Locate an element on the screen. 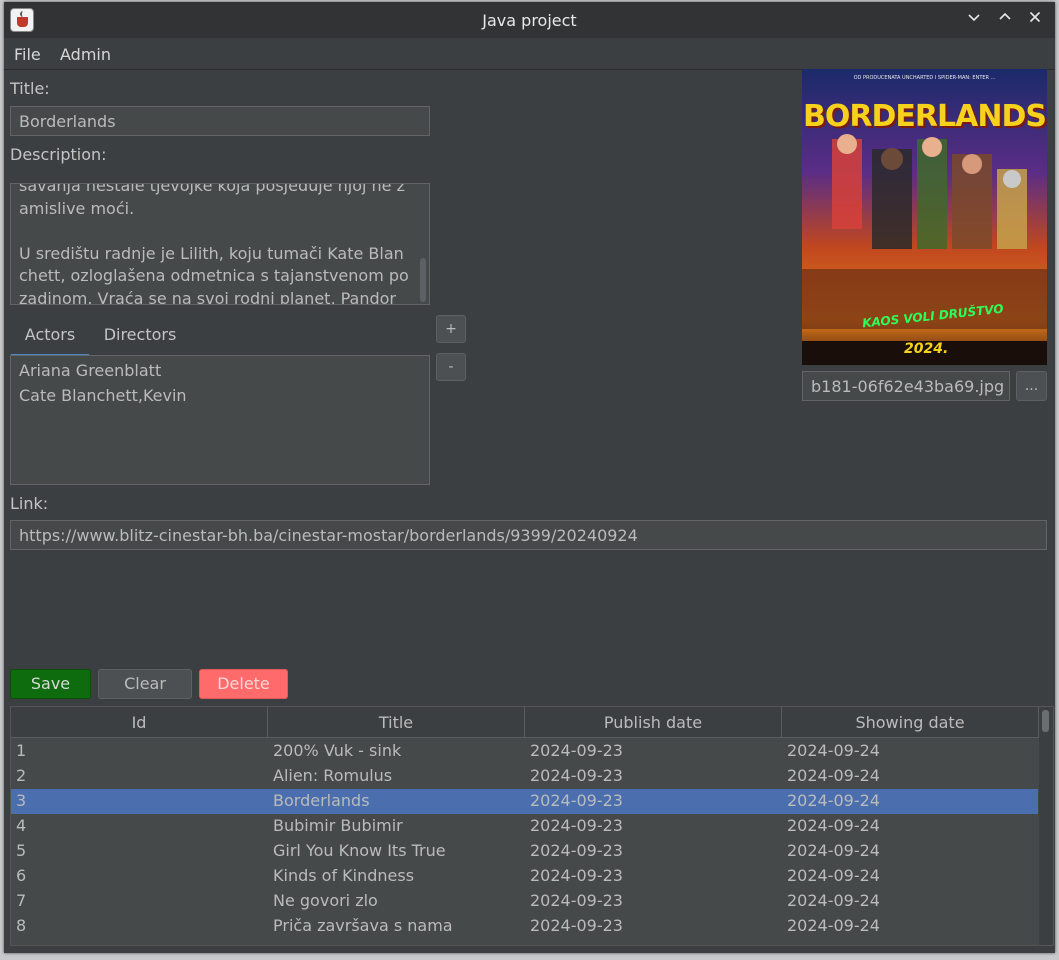 The image size is (1059, 960). column-header-id: Id is located at coordinates (139, 722).